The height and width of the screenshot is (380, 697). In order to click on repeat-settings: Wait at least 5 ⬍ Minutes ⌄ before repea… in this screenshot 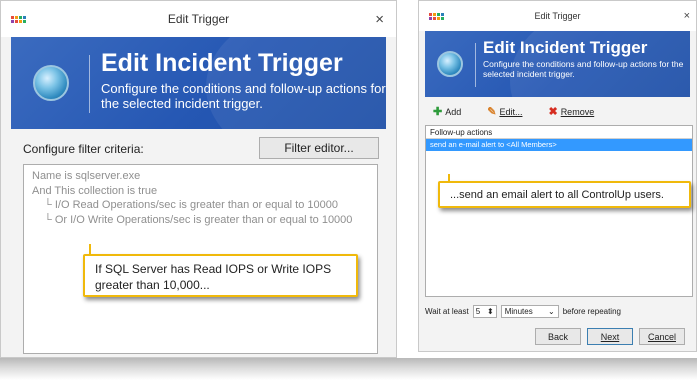, I will do `click(523, 311)`.